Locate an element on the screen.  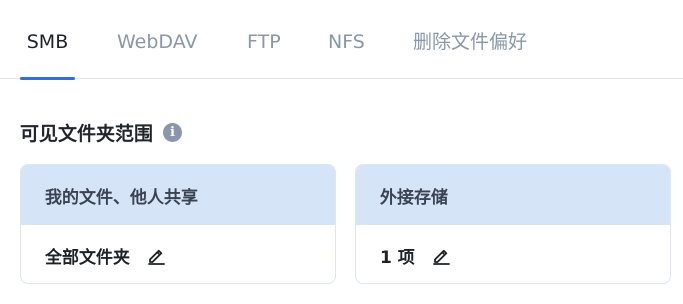
section-title: 可见文件夹范围 is located at coordinates (87, 133).